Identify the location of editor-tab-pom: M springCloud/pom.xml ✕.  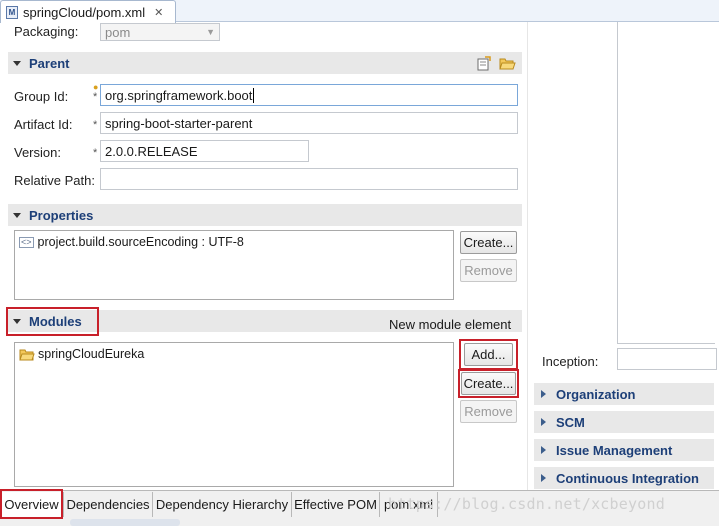
(88, 11).